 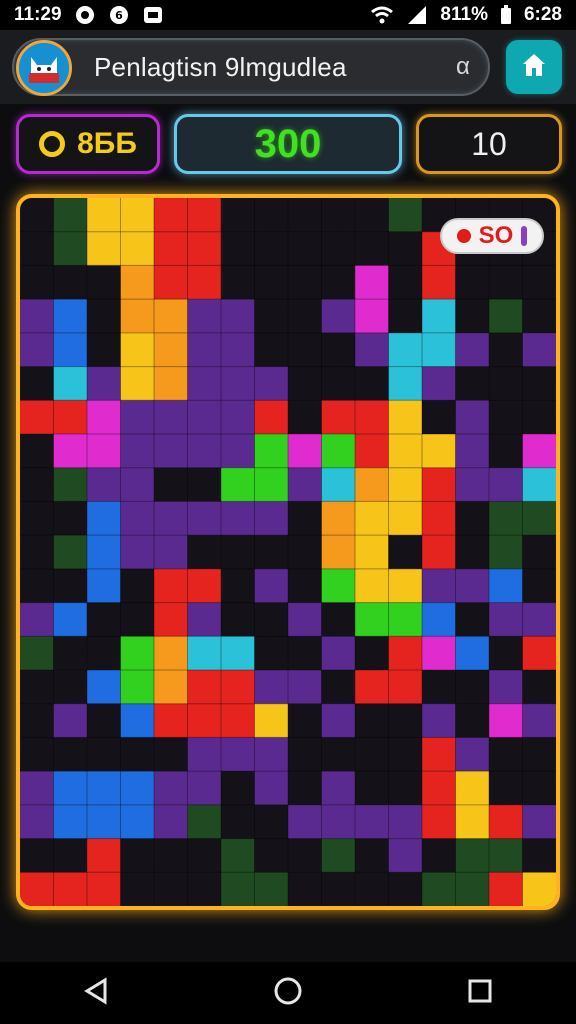 What do you see at coordinates (463, 67) in the screenshot?
I see `alpha-icon: α` at bounding box center [463, 67].